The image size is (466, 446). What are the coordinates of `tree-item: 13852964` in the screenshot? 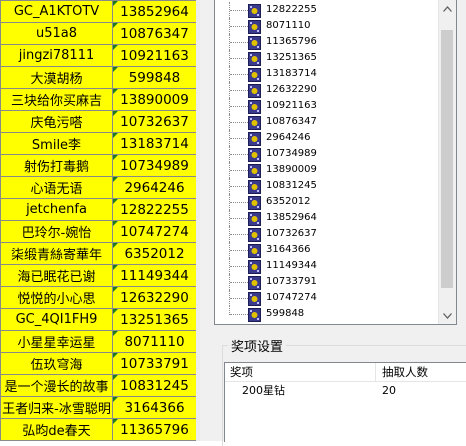 It's located at (328, 218).